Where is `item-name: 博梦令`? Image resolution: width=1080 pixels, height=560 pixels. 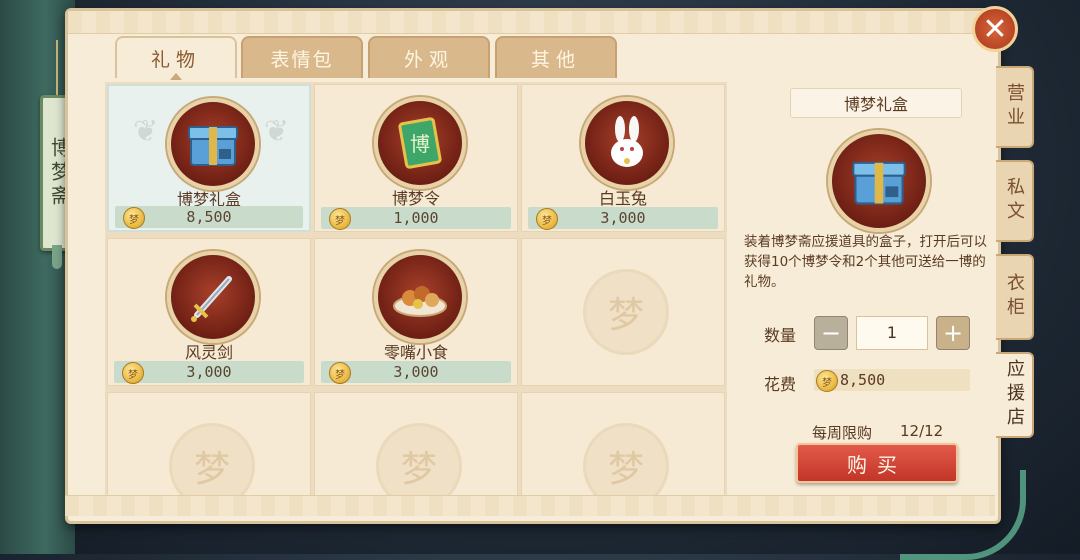 item-name: 博梦令 is located at coordinates (415, 198).